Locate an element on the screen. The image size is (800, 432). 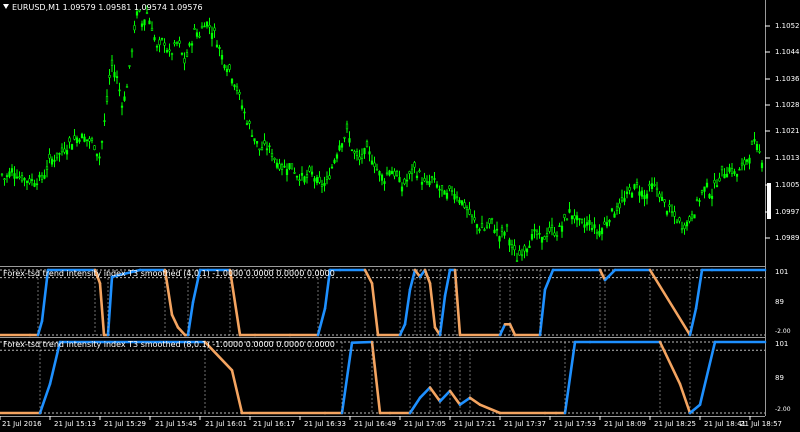
time-label: 21 Jul 18:57 is located at coordinates (761, 424).